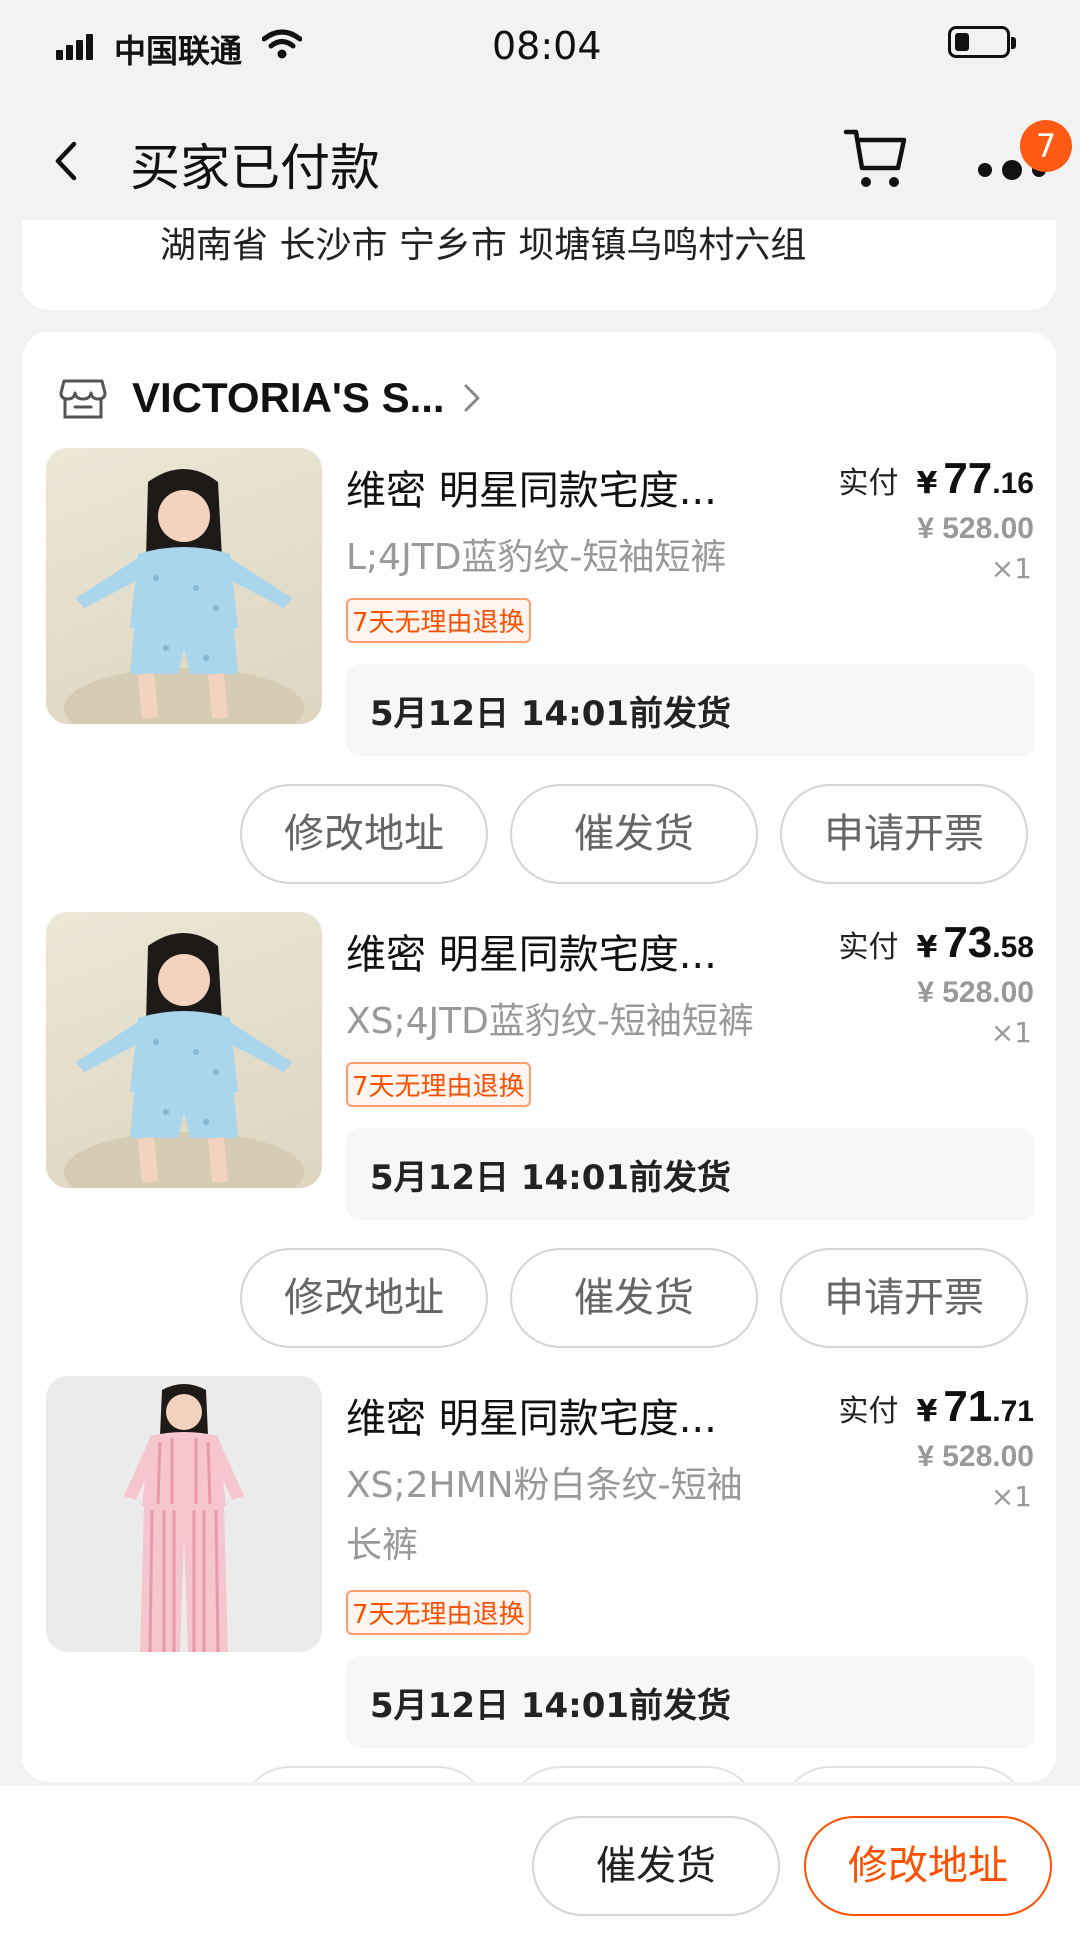 The width and height of the screenshot is (1080, 1944). What do you see at coordinates (282, 44) in the screenshot?
I see `wifi-icon` at bounding box center [282, 44].